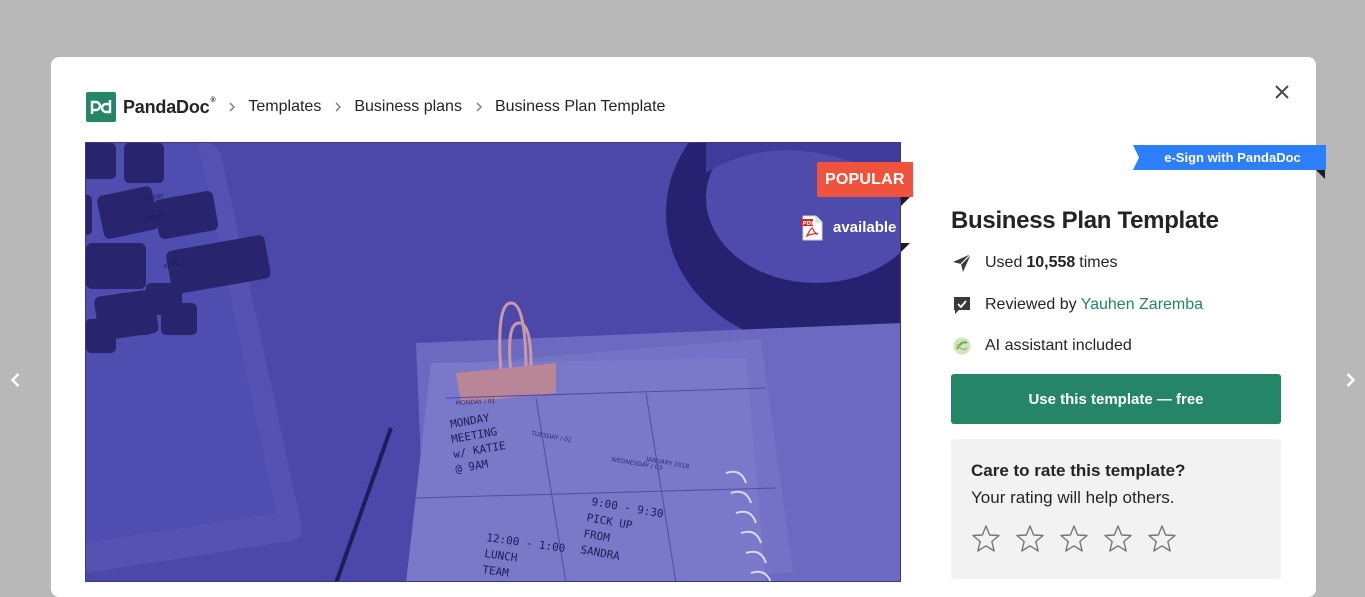  I want to click on used-suffix: times, so click(1098, 262).